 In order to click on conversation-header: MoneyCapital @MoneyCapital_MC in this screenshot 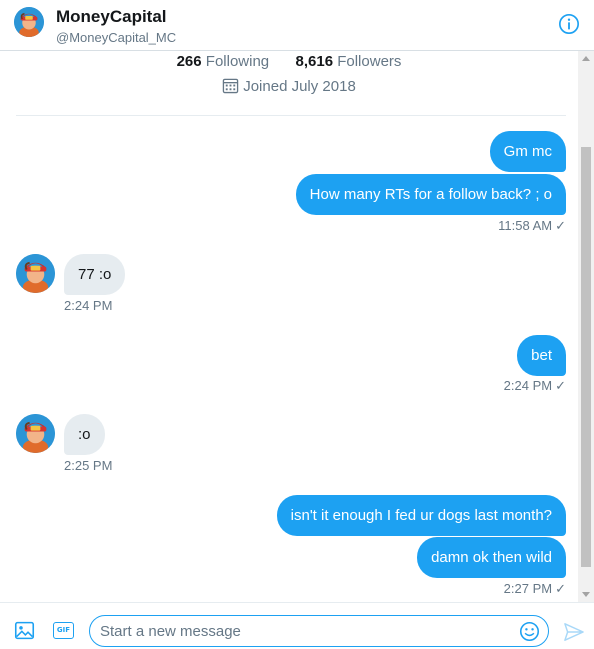, I will do `click(297, 25)`.